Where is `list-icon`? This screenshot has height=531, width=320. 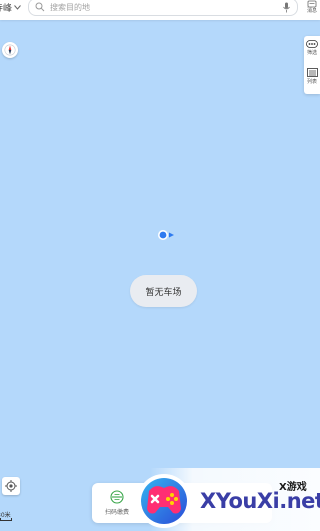 list-icon is located at coordinates (312, 72).